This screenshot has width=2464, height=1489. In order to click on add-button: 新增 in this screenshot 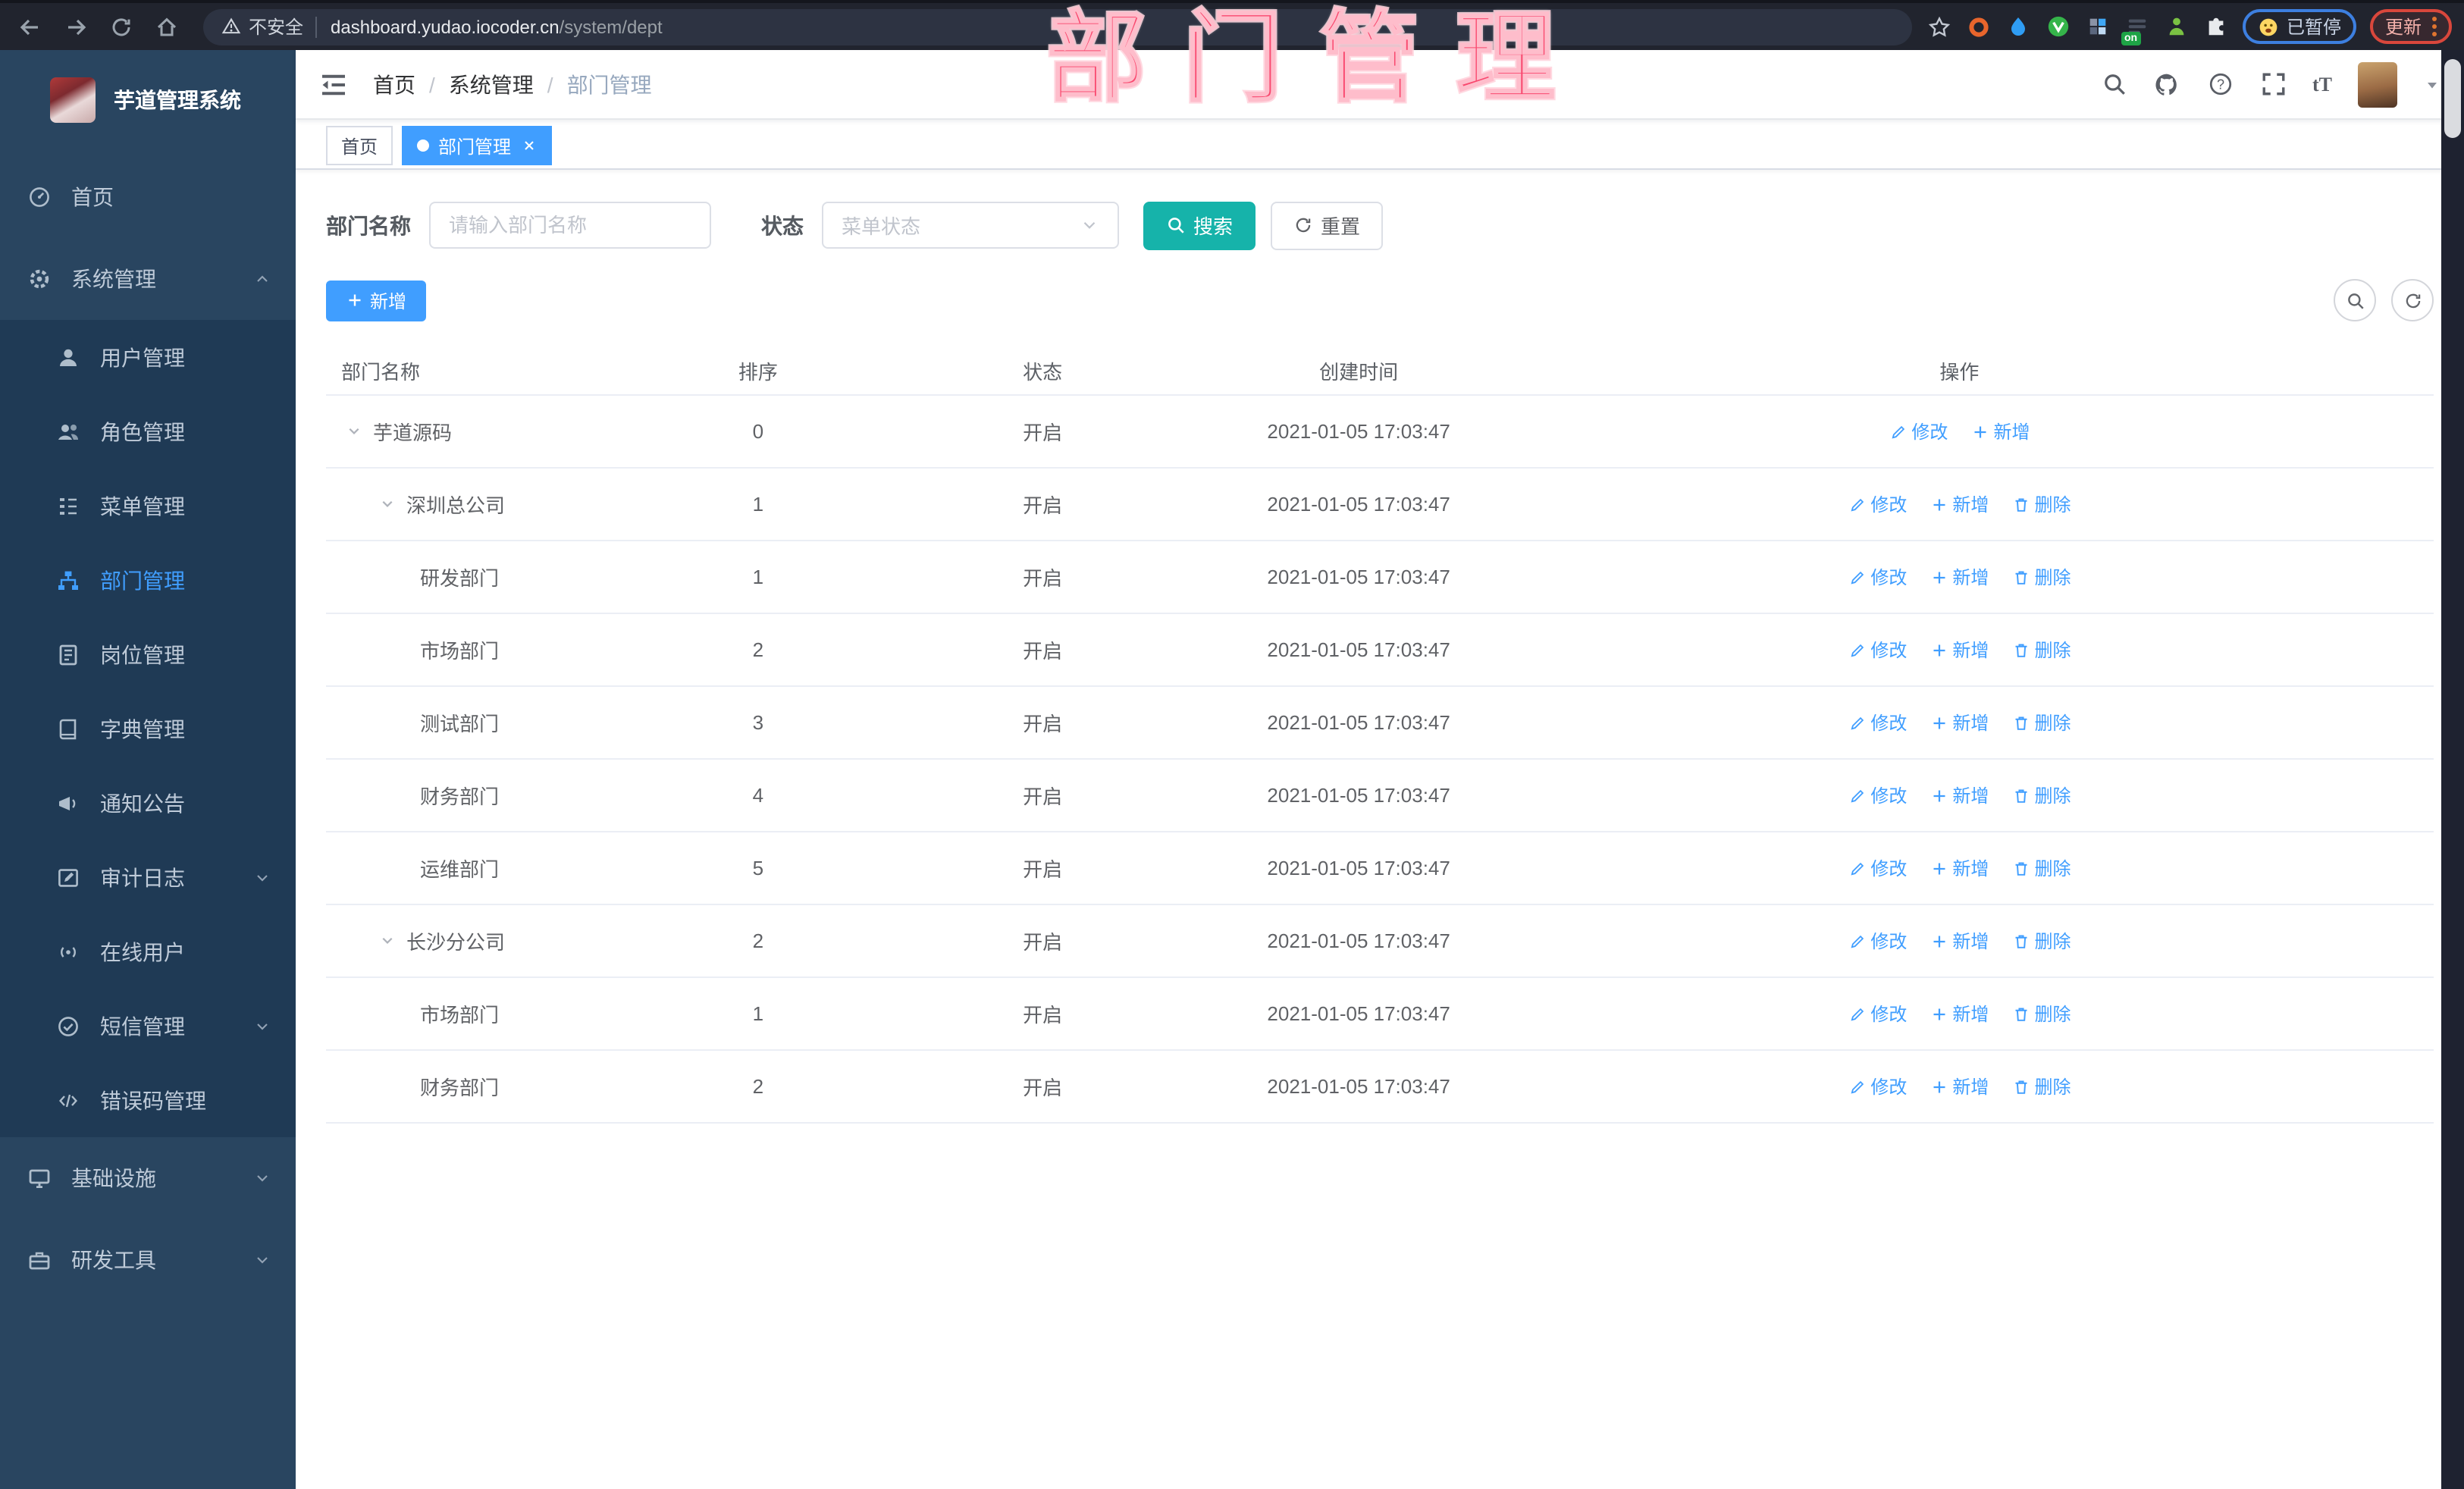, I will do `click(376, 300)`.